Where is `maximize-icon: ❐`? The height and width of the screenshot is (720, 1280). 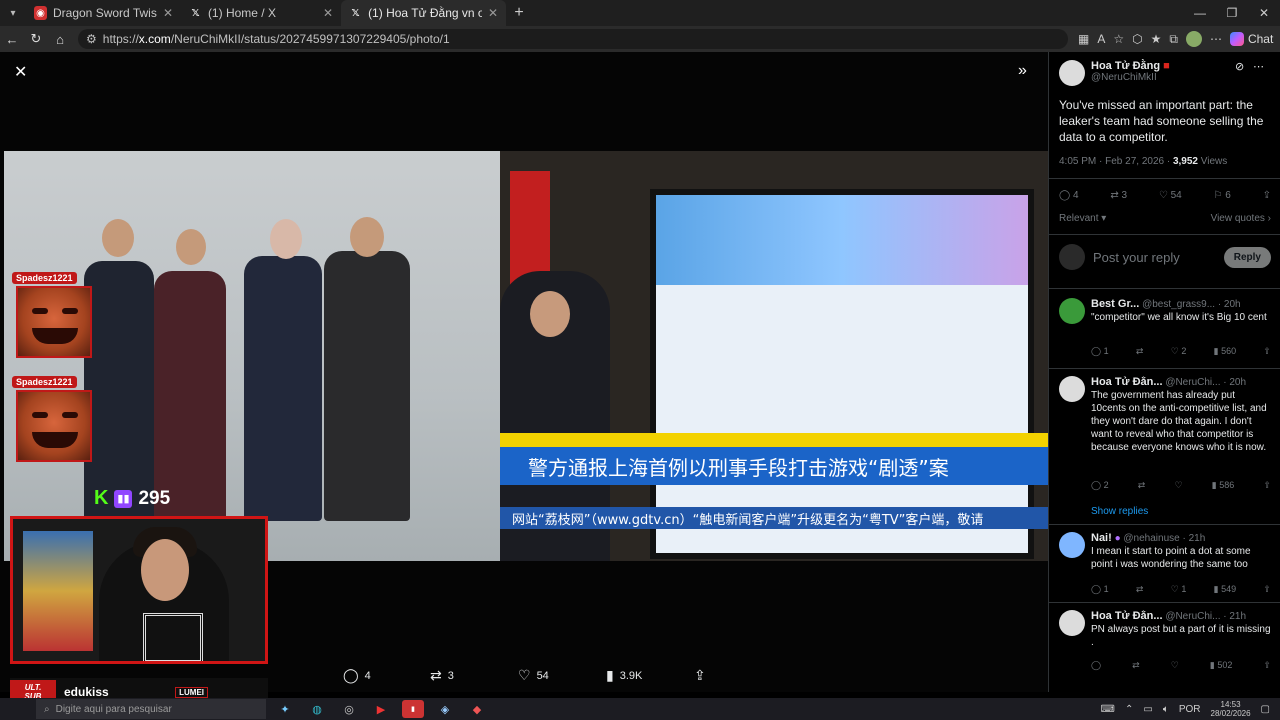
maximize-icon: ❐ is located at coordinates (1232, 13).